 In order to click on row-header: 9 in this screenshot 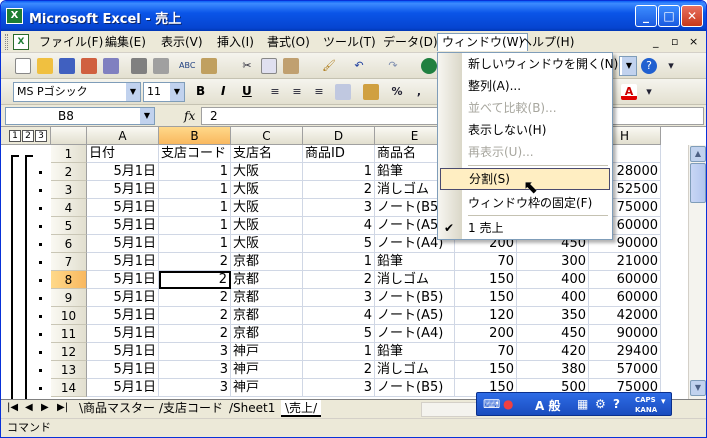, I will do `click(69, 298)`.